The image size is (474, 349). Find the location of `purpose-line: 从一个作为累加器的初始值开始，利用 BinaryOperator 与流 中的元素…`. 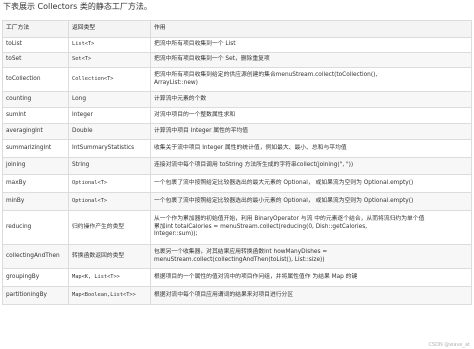

purpose-line: 从一个作为累加器的初始值开始，利用 BinaryOperator 与流 中的元素… is located at coordinates (289, 219).